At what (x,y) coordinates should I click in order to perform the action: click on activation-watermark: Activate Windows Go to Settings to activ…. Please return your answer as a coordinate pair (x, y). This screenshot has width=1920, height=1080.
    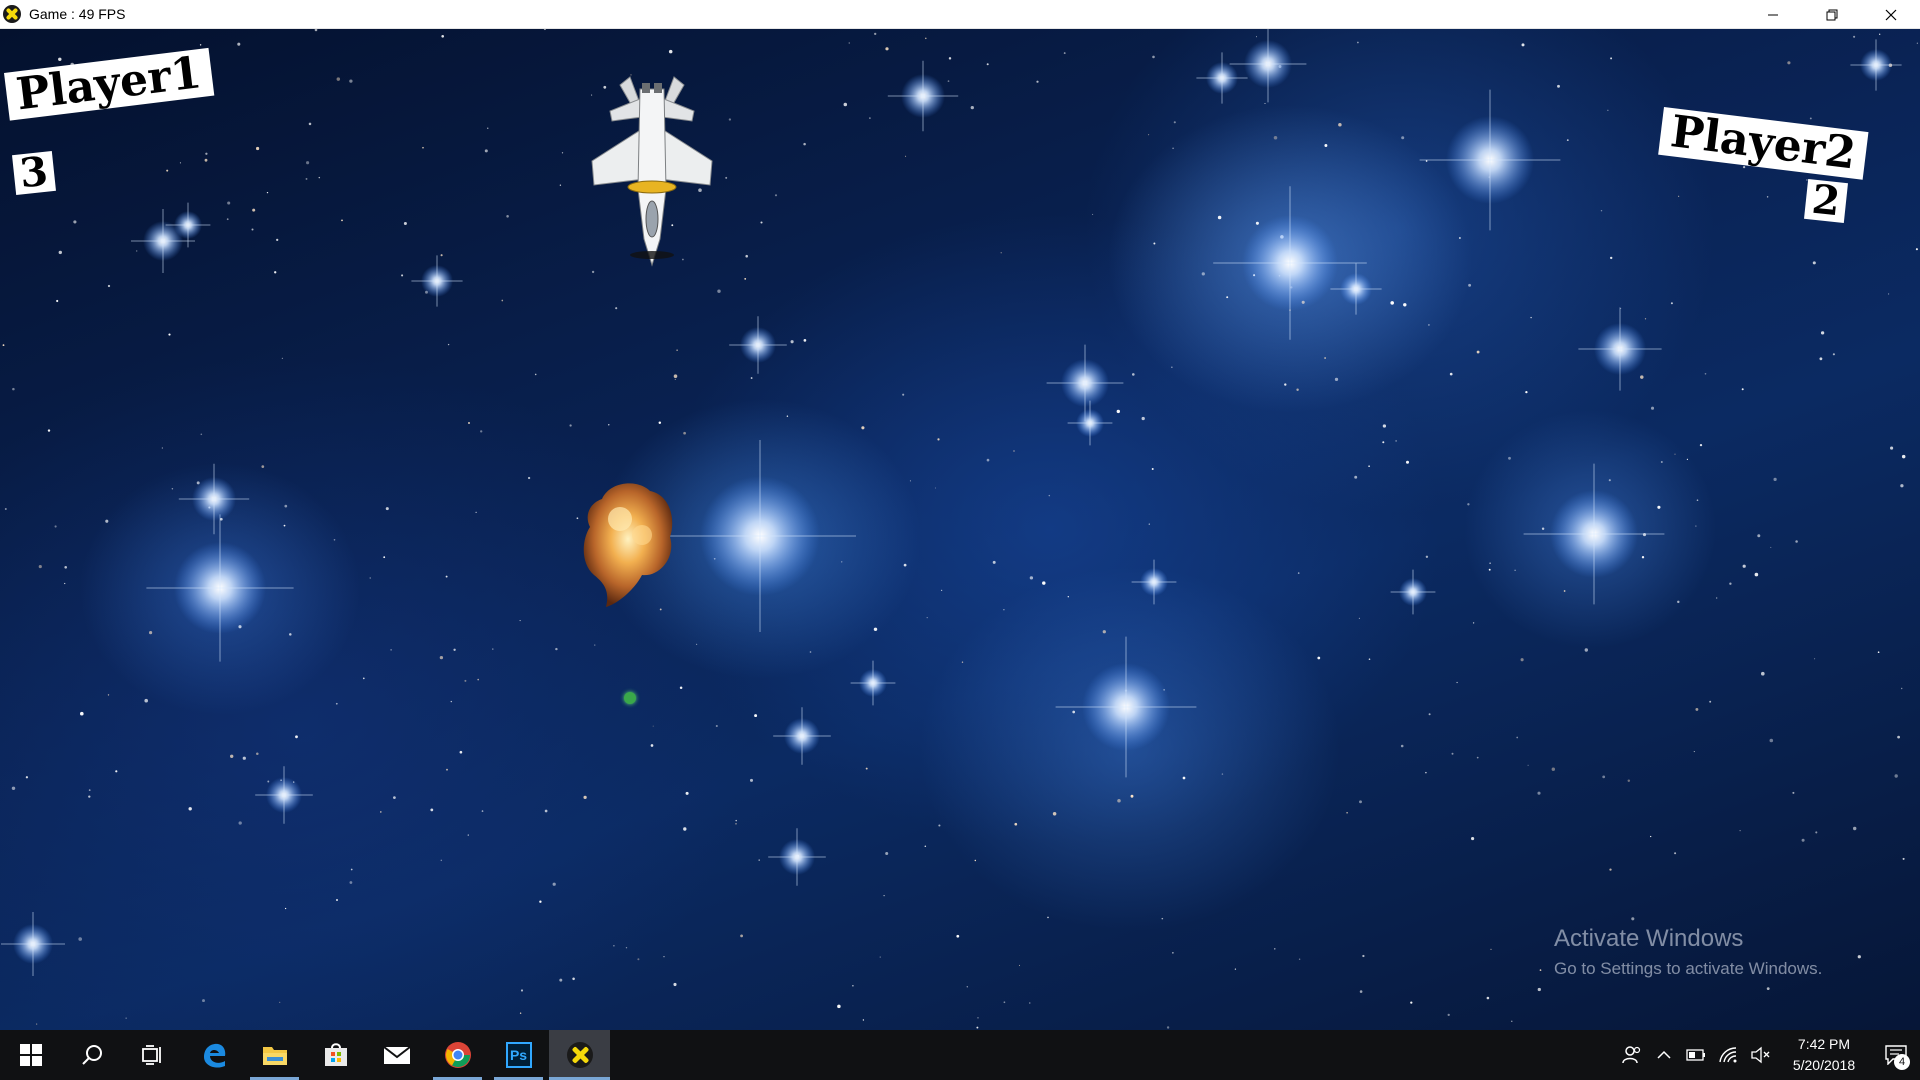
    Looking at the image, I should click on (1688, 952).